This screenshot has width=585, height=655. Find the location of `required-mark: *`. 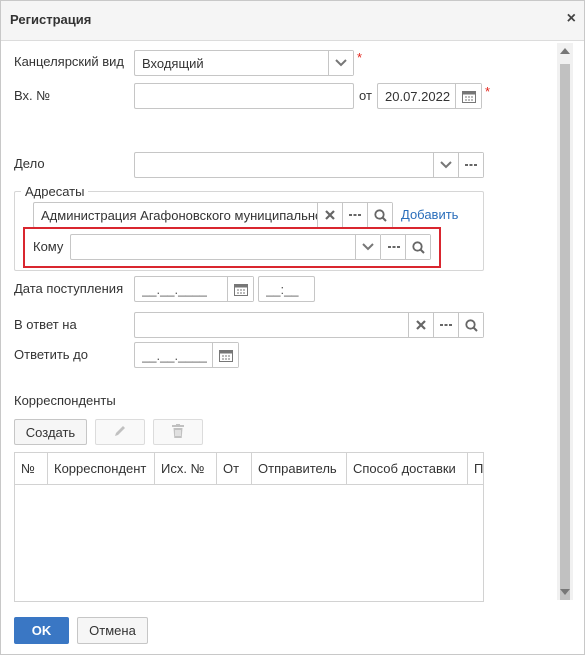

required-mark: * is located at coordinates (360, 57).